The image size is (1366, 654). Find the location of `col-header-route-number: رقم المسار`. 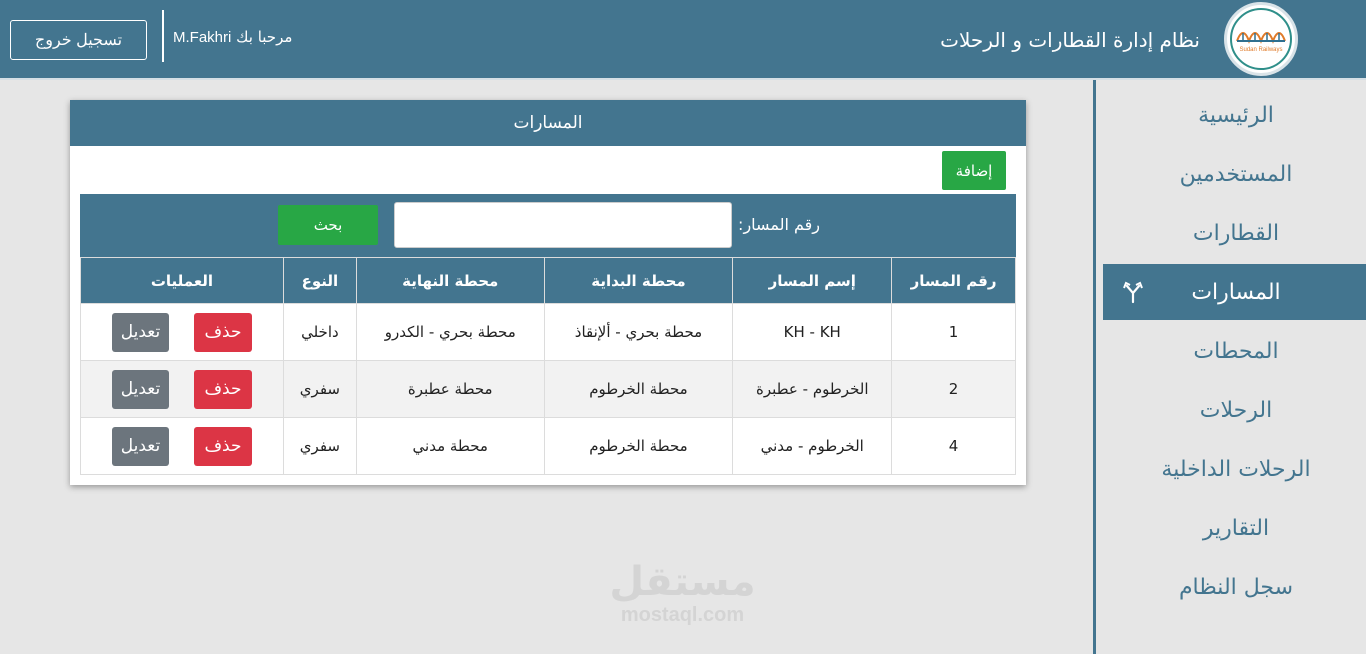

col-header-route-number: رقم المسار is located at coordinates (953, 280).